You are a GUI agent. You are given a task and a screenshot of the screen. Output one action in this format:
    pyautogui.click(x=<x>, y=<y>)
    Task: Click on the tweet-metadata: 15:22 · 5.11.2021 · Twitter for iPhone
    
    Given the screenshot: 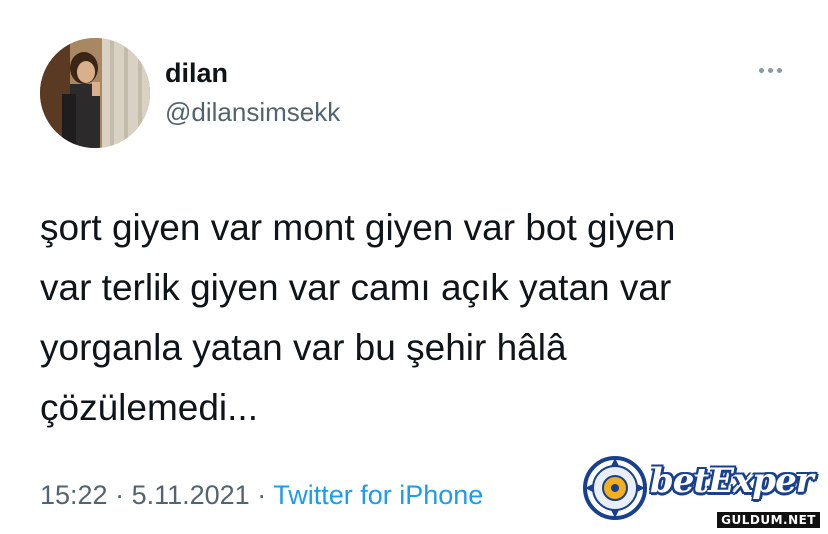 What is the action you would take?
    pyautogui.click(x=261, y=495)
    